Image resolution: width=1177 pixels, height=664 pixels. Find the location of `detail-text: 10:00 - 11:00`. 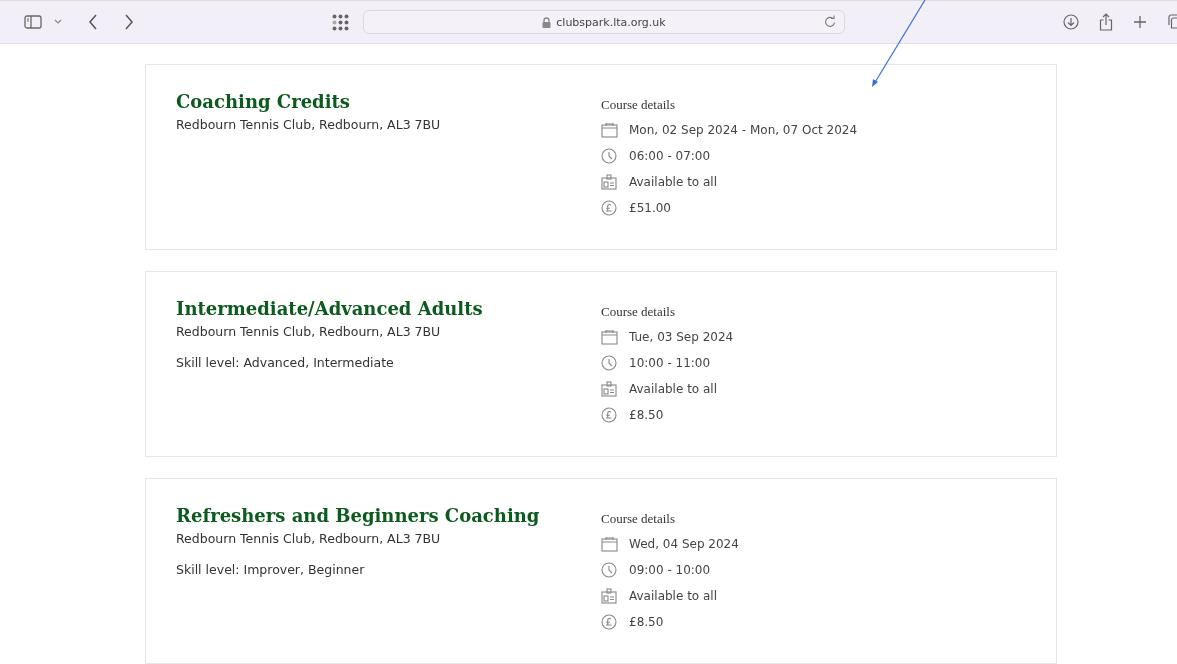

detail-text: 10:00 - 11:00 is located at coordinates (670, 363).